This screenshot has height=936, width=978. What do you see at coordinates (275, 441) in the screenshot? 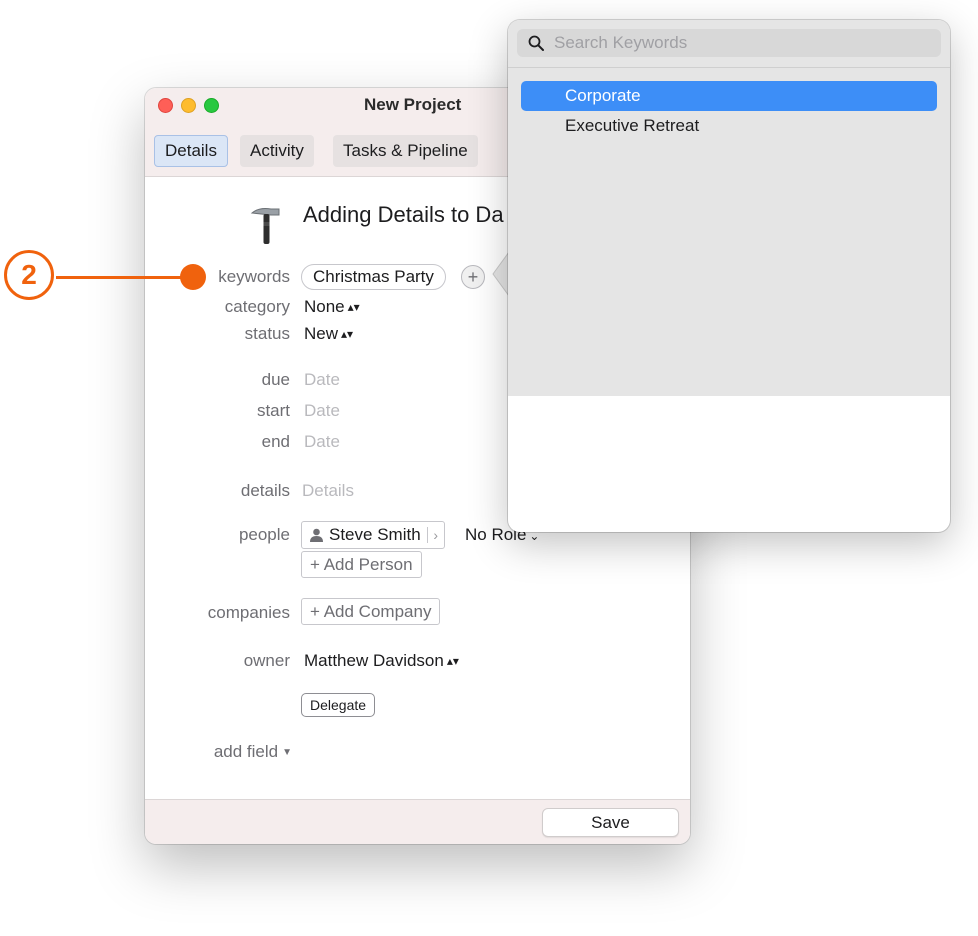
I see `end-label: end` at bounding box center [275, 441].